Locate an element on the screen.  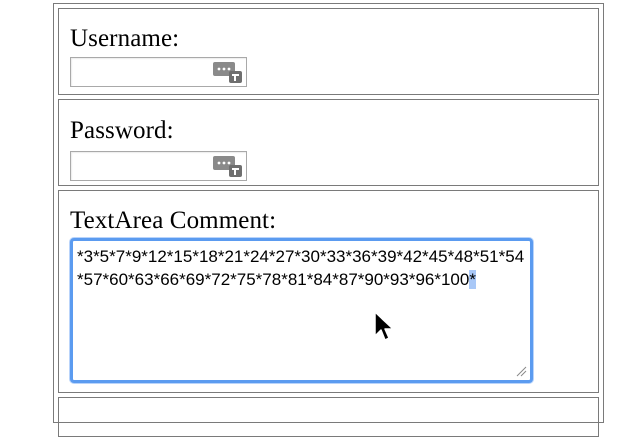
comment-label: TextArea Comment: is located at coordinates (173, 220).